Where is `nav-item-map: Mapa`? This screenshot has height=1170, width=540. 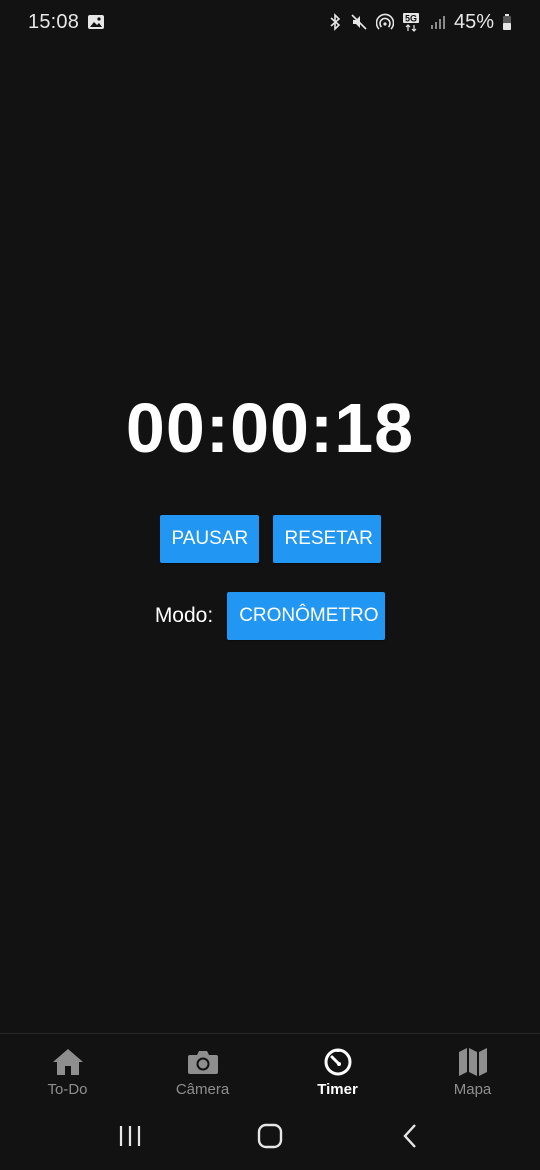 nav-item-map: Mapa is located at coordinates (472, 1071).